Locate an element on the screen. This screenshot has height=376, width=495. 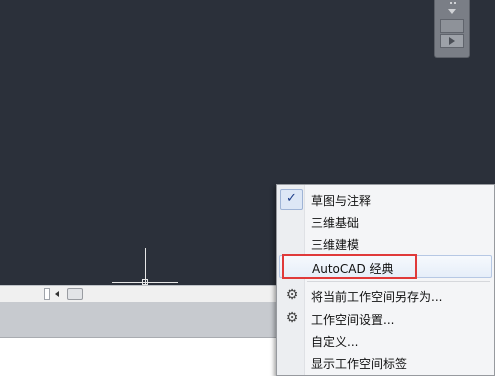
nav-showmotion-button is located at coordinates (452, 41).